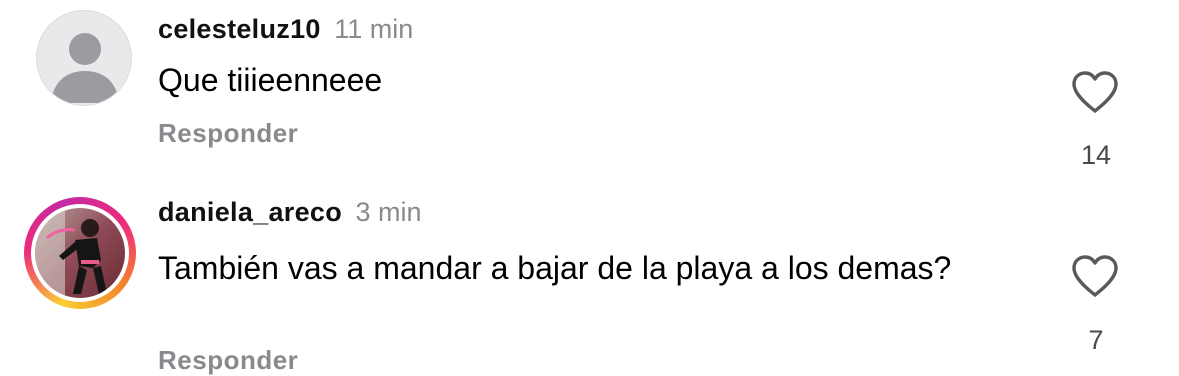  I want to click on username: daniela_areco, so click(250, 212).